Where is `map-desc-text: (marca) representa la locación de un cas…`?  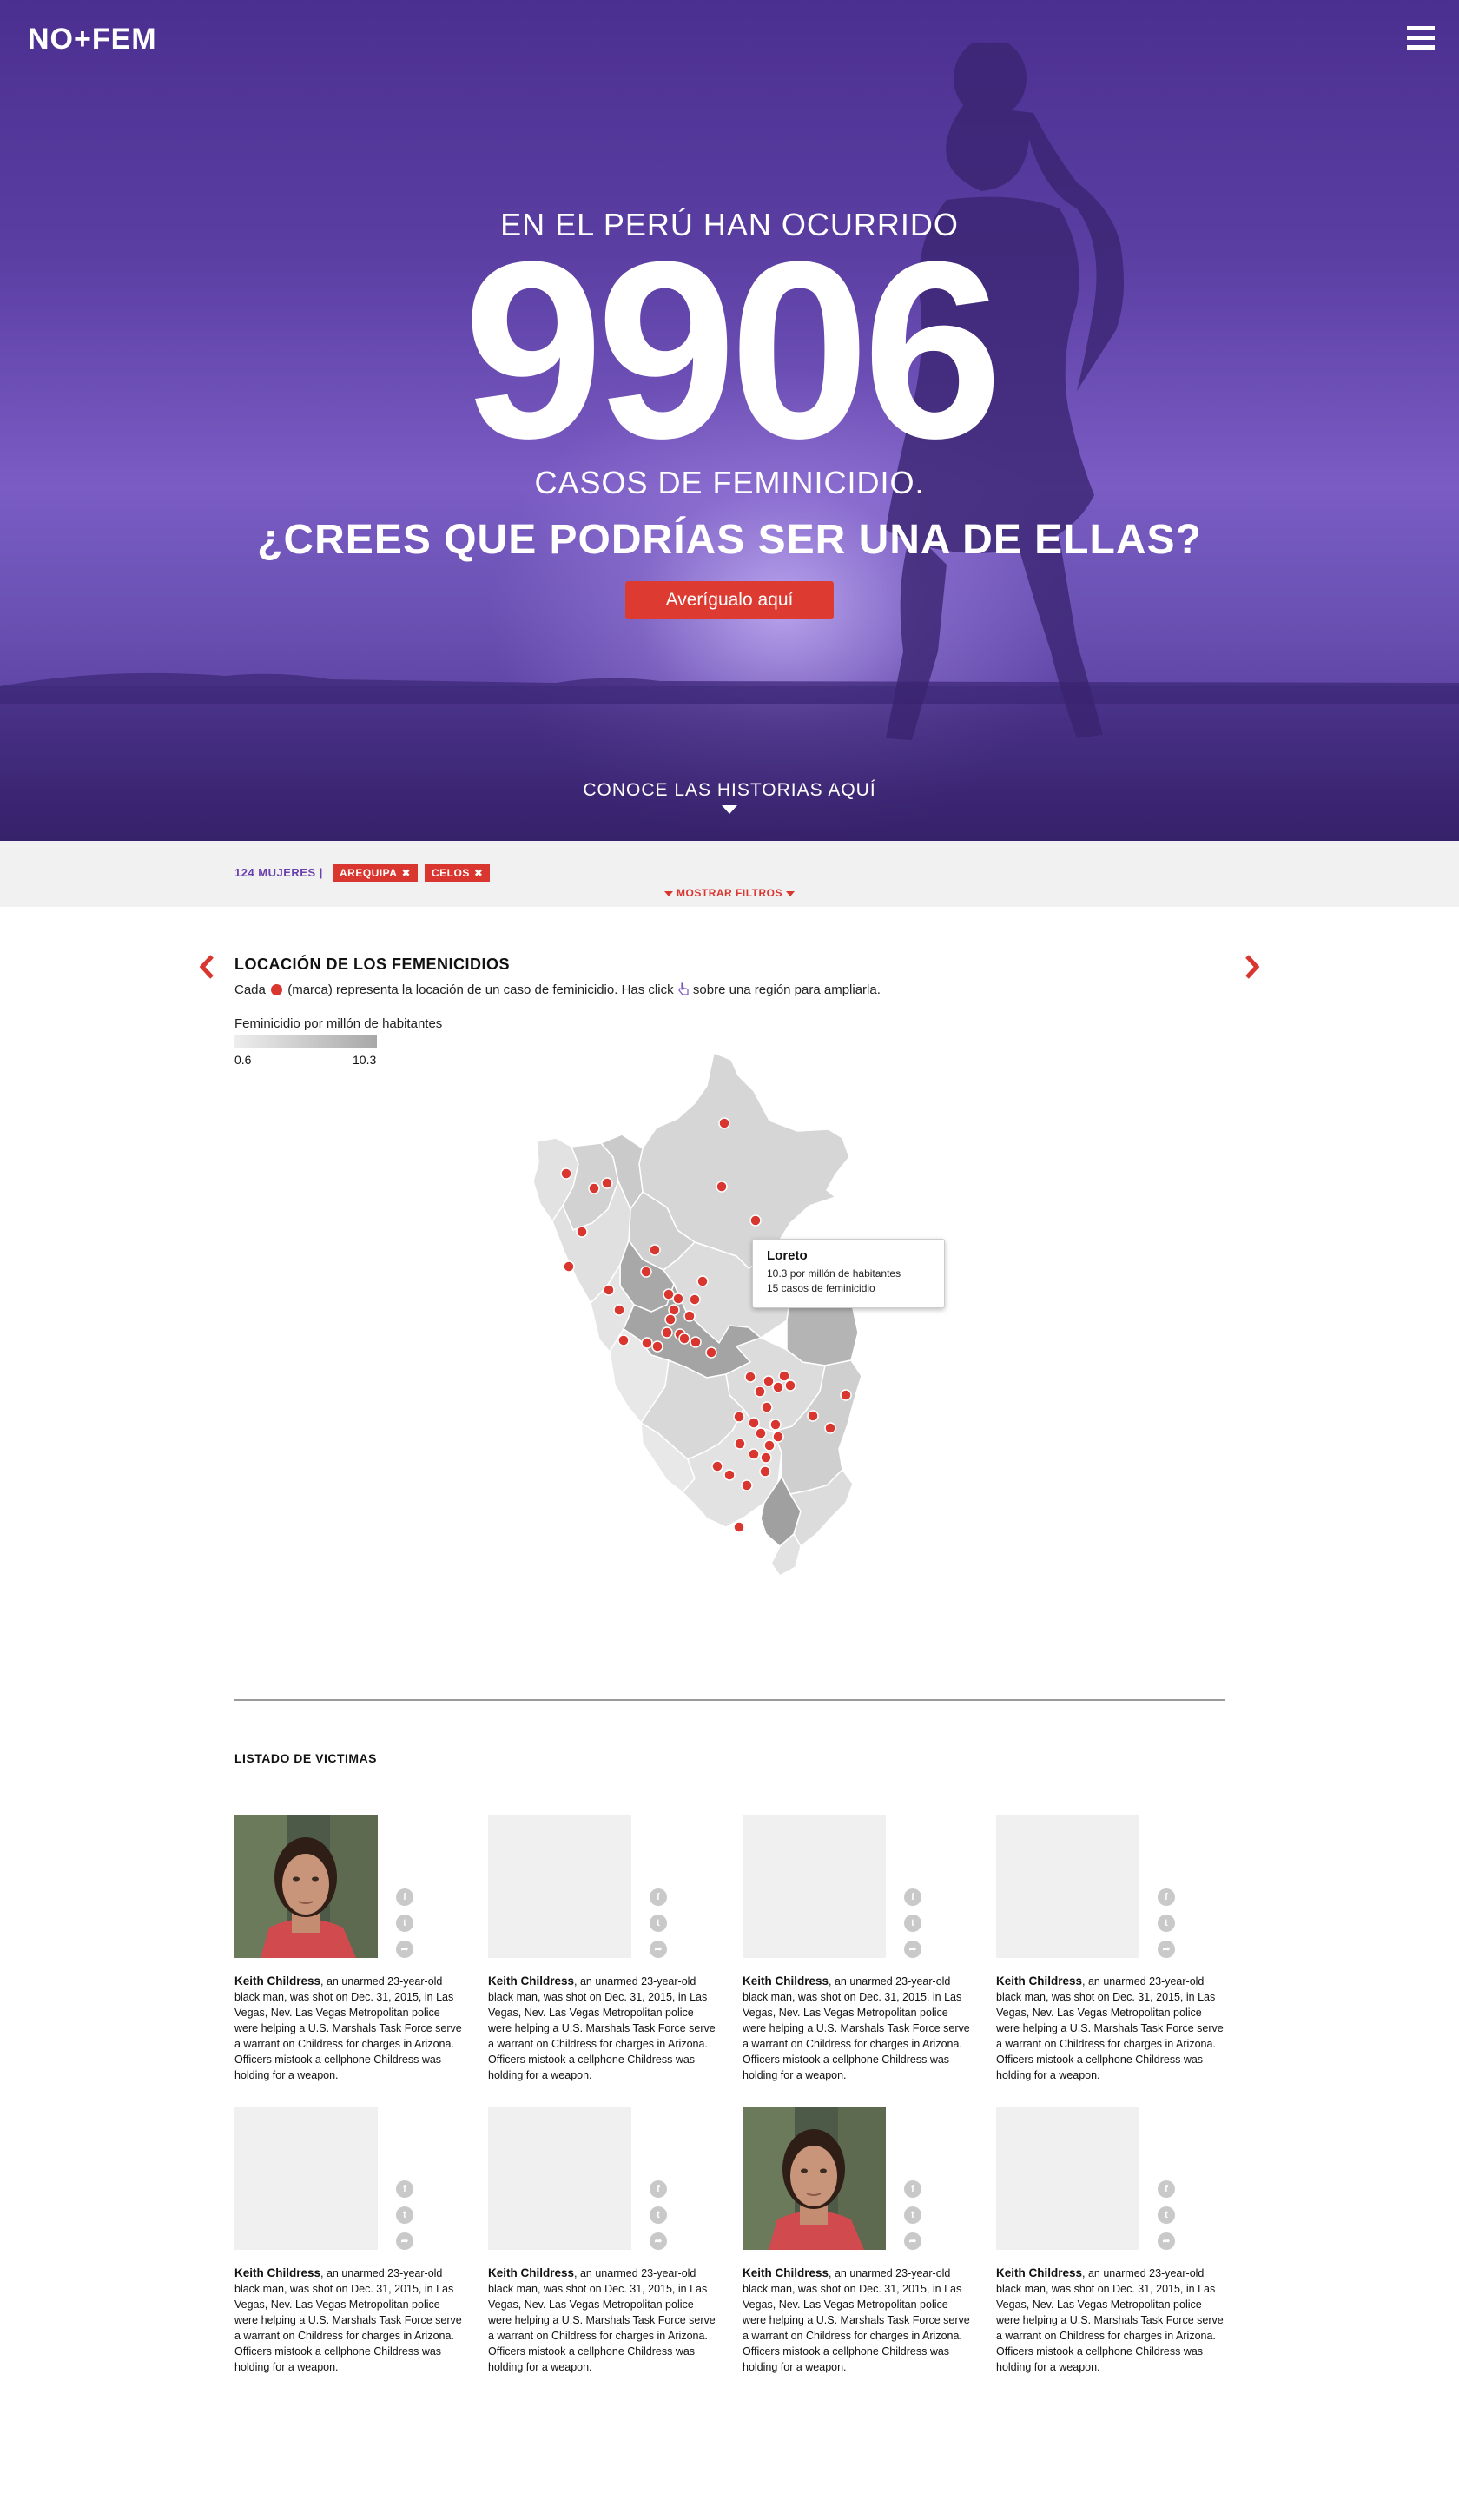
map-desc-text: (marca) representa la locación de un cas… is located at coordinates (480, 989).